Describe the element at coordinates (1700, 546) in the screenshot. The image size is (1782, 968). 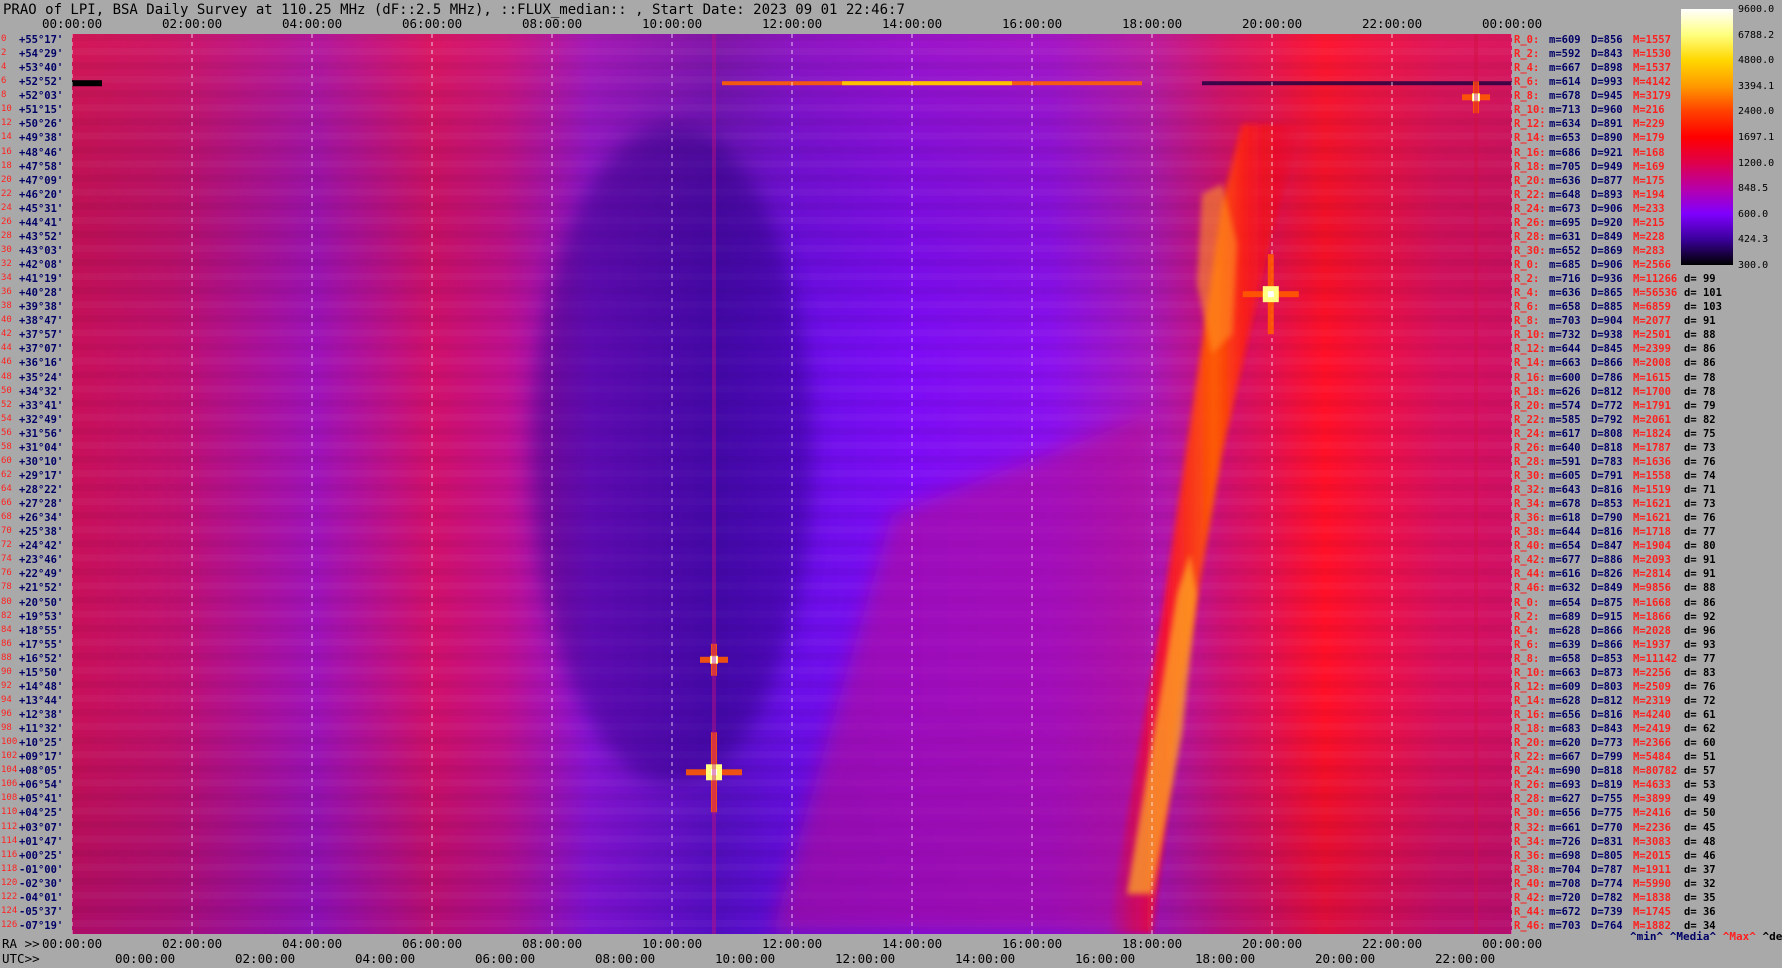
I see `row-deviation: d= 80` at that location.